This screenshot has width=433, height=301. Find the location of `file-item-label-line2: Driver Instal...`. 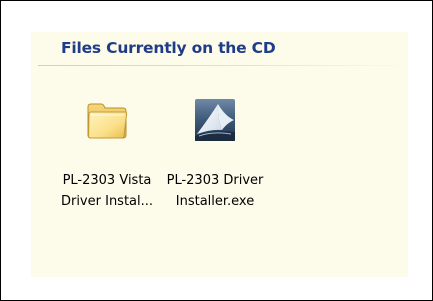

file-item-label-line2: Driver Instal... is located at coordinates (107, 201).